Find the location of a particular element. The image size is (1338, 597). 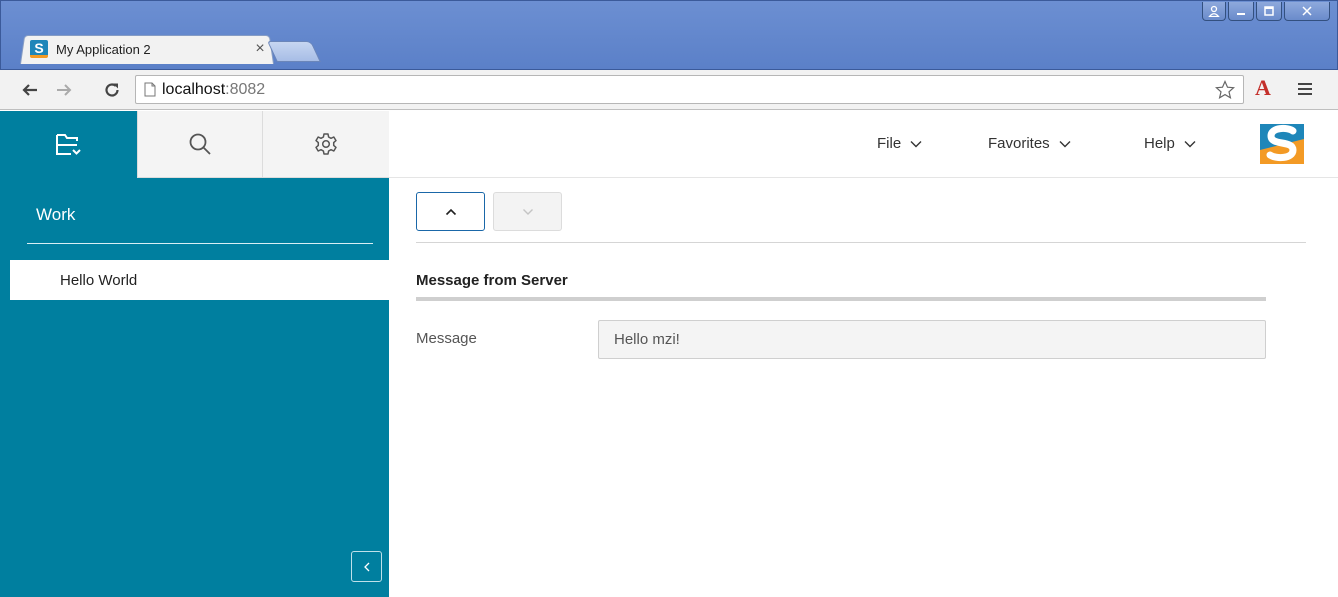

address-host: localhost is located at coordinates (194, 89).